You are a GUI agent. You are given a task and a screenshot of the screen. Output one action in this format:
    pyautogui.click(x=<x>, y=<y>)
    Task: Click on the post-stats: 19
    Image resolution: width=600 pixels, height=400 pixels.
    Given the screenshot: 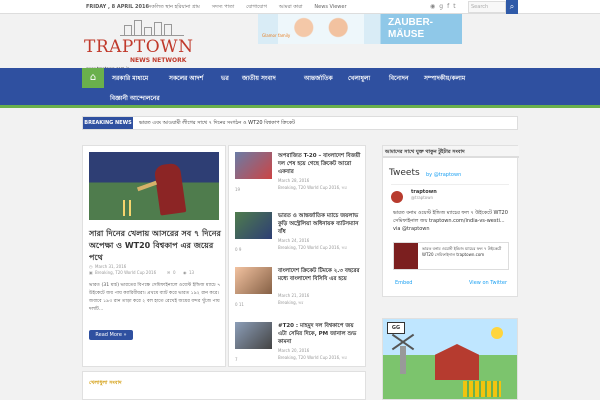 What is the action you would take?
    pyautogui.click(x=238, y=189)
    